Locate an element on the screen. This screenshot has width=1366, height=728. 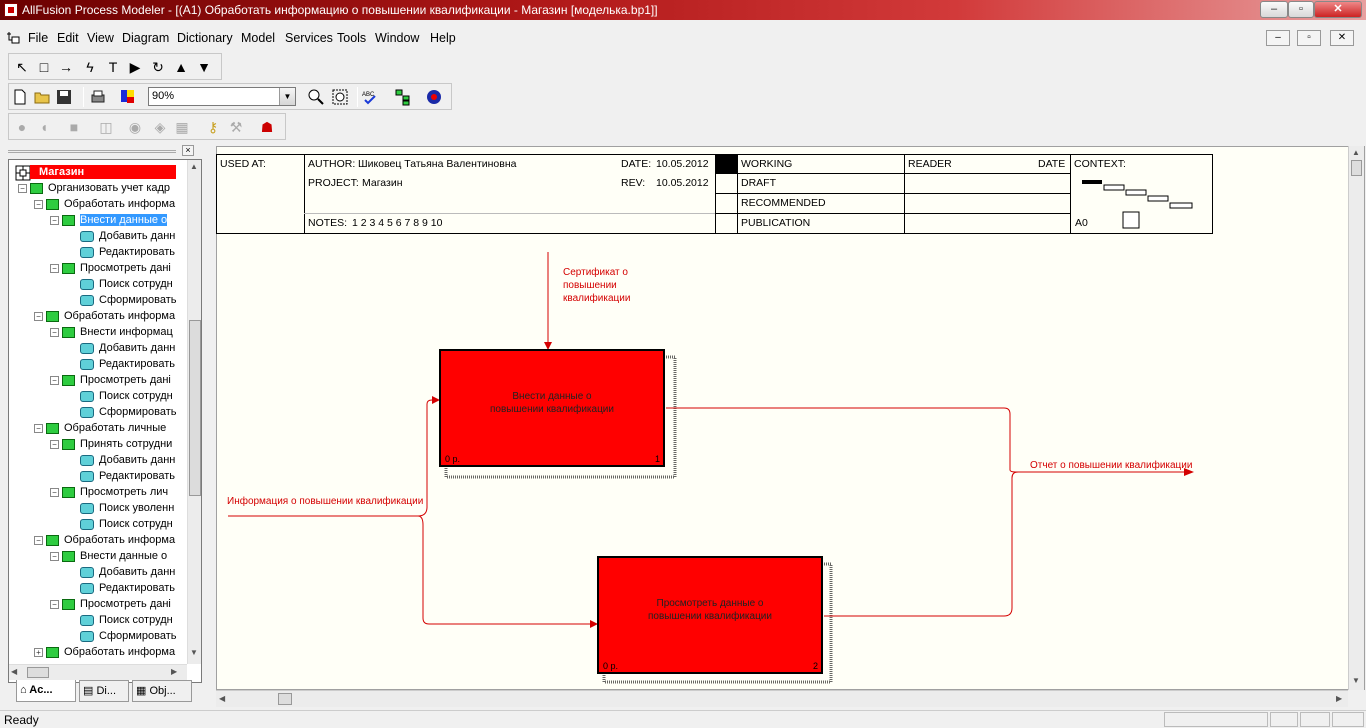
go-to-sibling-icon: ▶ is located at coordinates (135, 67).